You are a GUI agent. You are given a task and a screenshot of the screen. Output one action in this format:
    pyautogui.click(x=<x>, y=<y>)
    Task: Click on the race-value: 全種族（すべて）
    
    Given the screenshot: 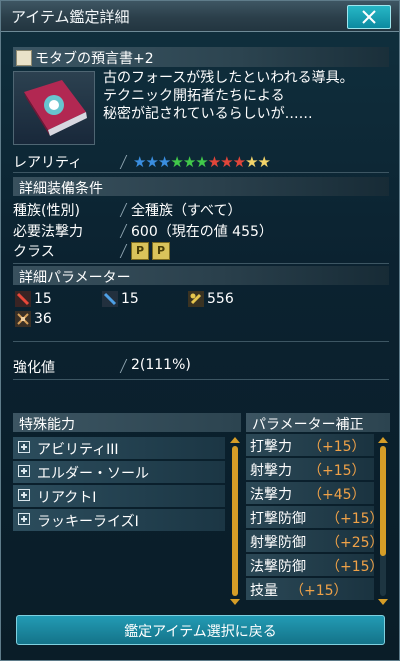 What is the action you would take?
    pyautogui.click(x=186, y=211)
    